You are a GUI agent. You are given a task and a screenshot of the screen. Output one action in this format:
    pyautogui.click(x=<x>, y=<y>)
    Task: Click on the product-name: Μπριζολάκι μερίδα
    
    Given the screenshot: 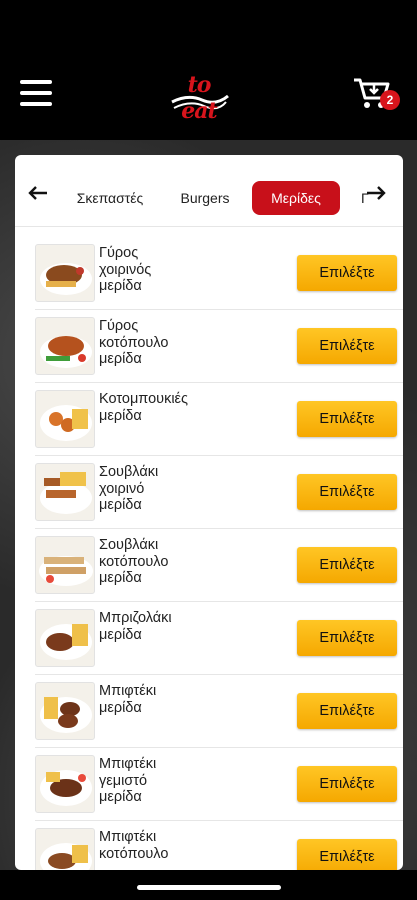 What is the action you would take?
    pyautogui.click(x=135, y=626)
    